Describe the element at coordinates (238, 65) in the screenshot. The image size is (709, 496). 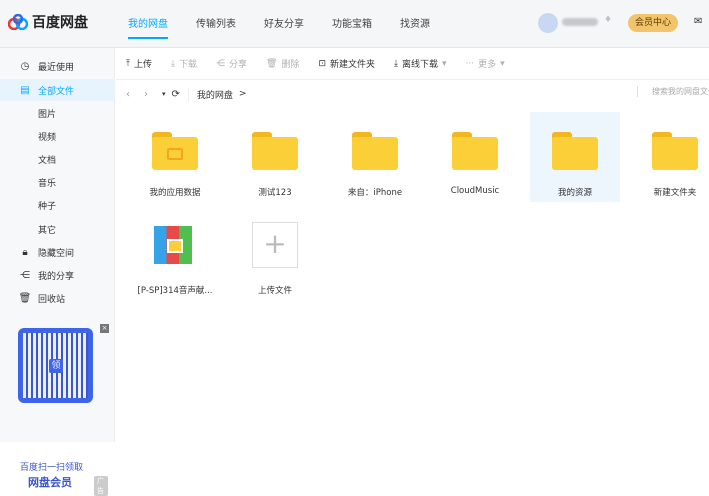
I see `label: 分享` at that location.